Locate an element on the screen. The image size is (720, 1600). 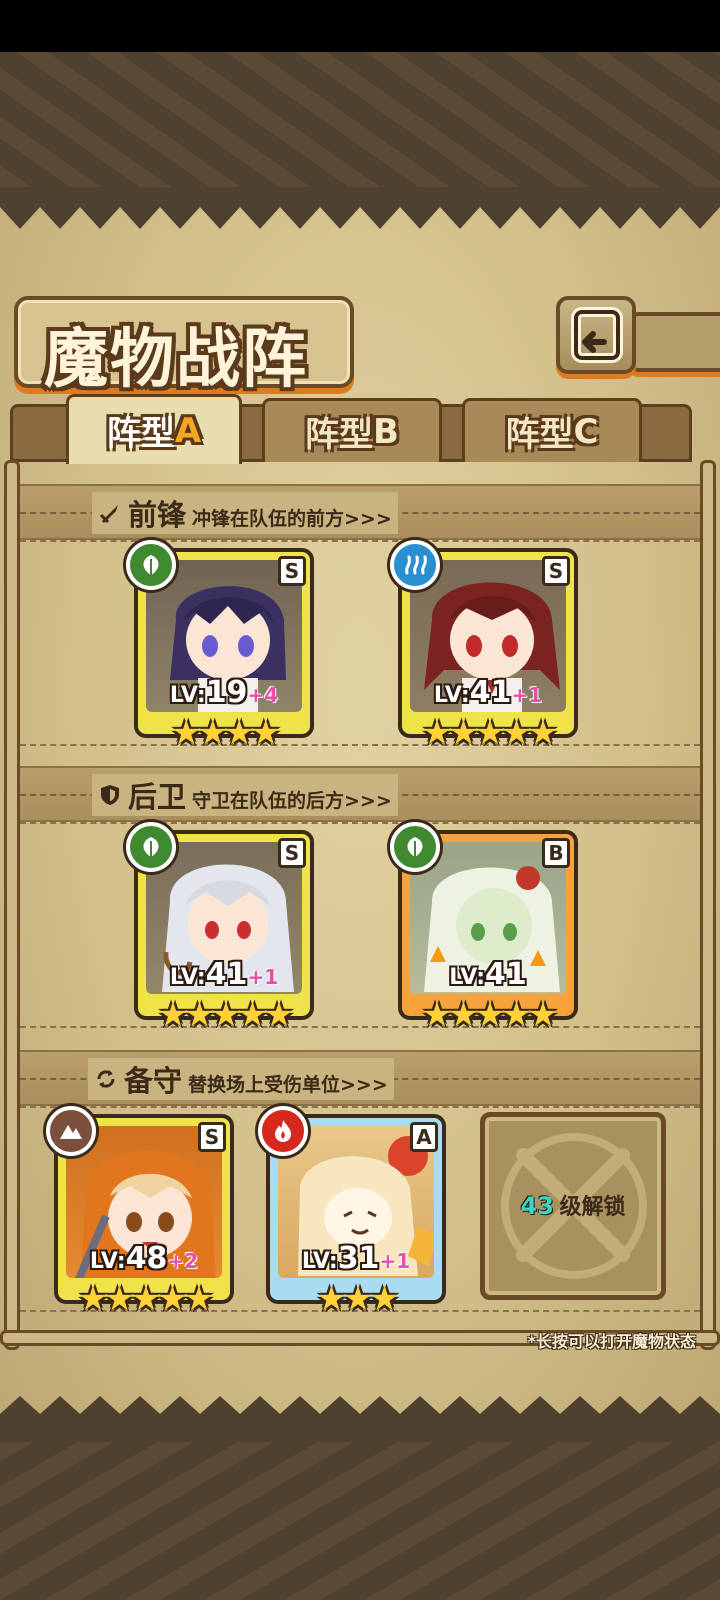
level-label: LV:41 is located at coordinates (488, 974).